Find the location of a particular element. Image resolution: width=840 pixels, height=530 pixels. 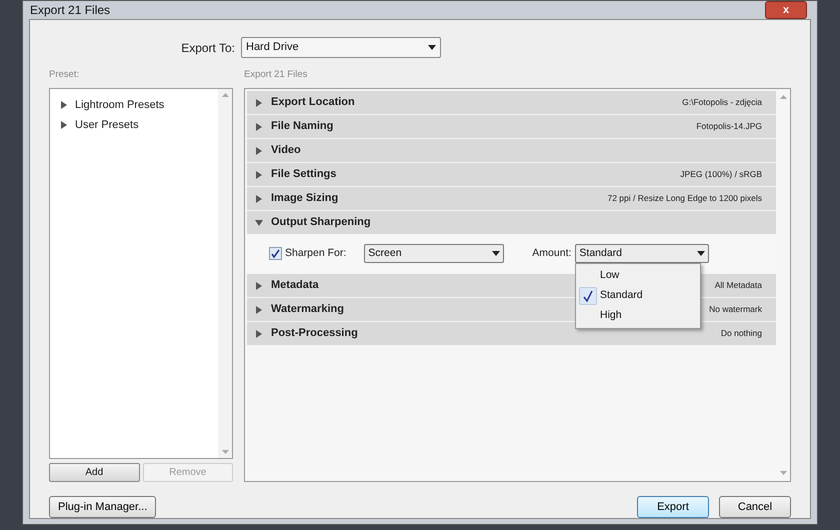

check-icon is located at coordinates (588, 296).